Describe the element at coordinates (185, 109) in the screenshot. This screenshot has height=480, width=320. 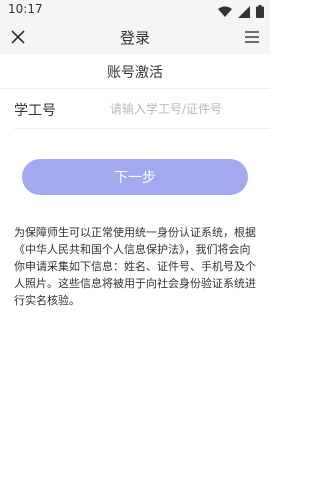
I see `id-input` at that location.